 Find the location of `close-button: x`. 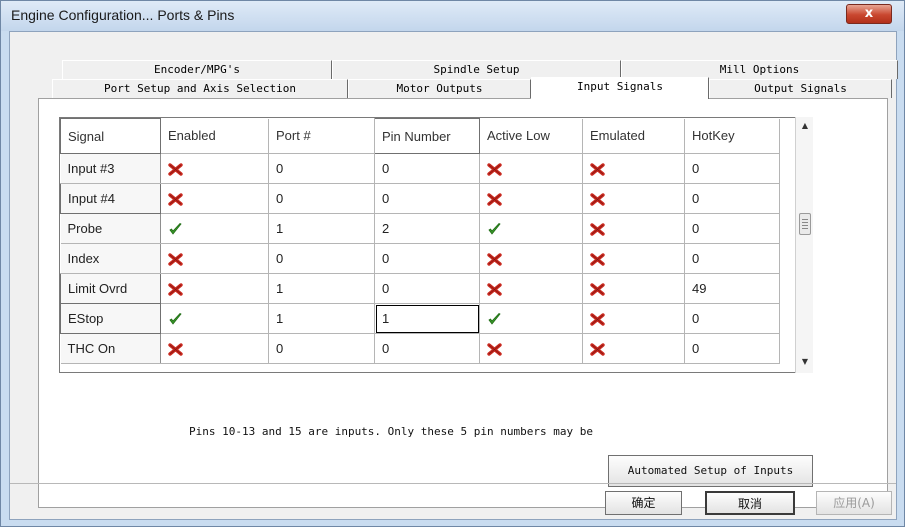

close-button: x is located at coordinates (869, 14).